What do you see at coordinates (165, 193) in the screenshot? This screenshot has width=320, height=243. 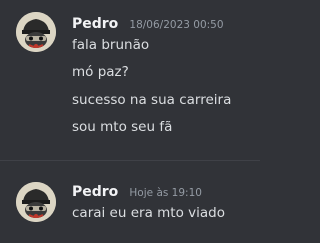 I see `timestamp: Hoje às 19:10` at bounding box center [165, 193].